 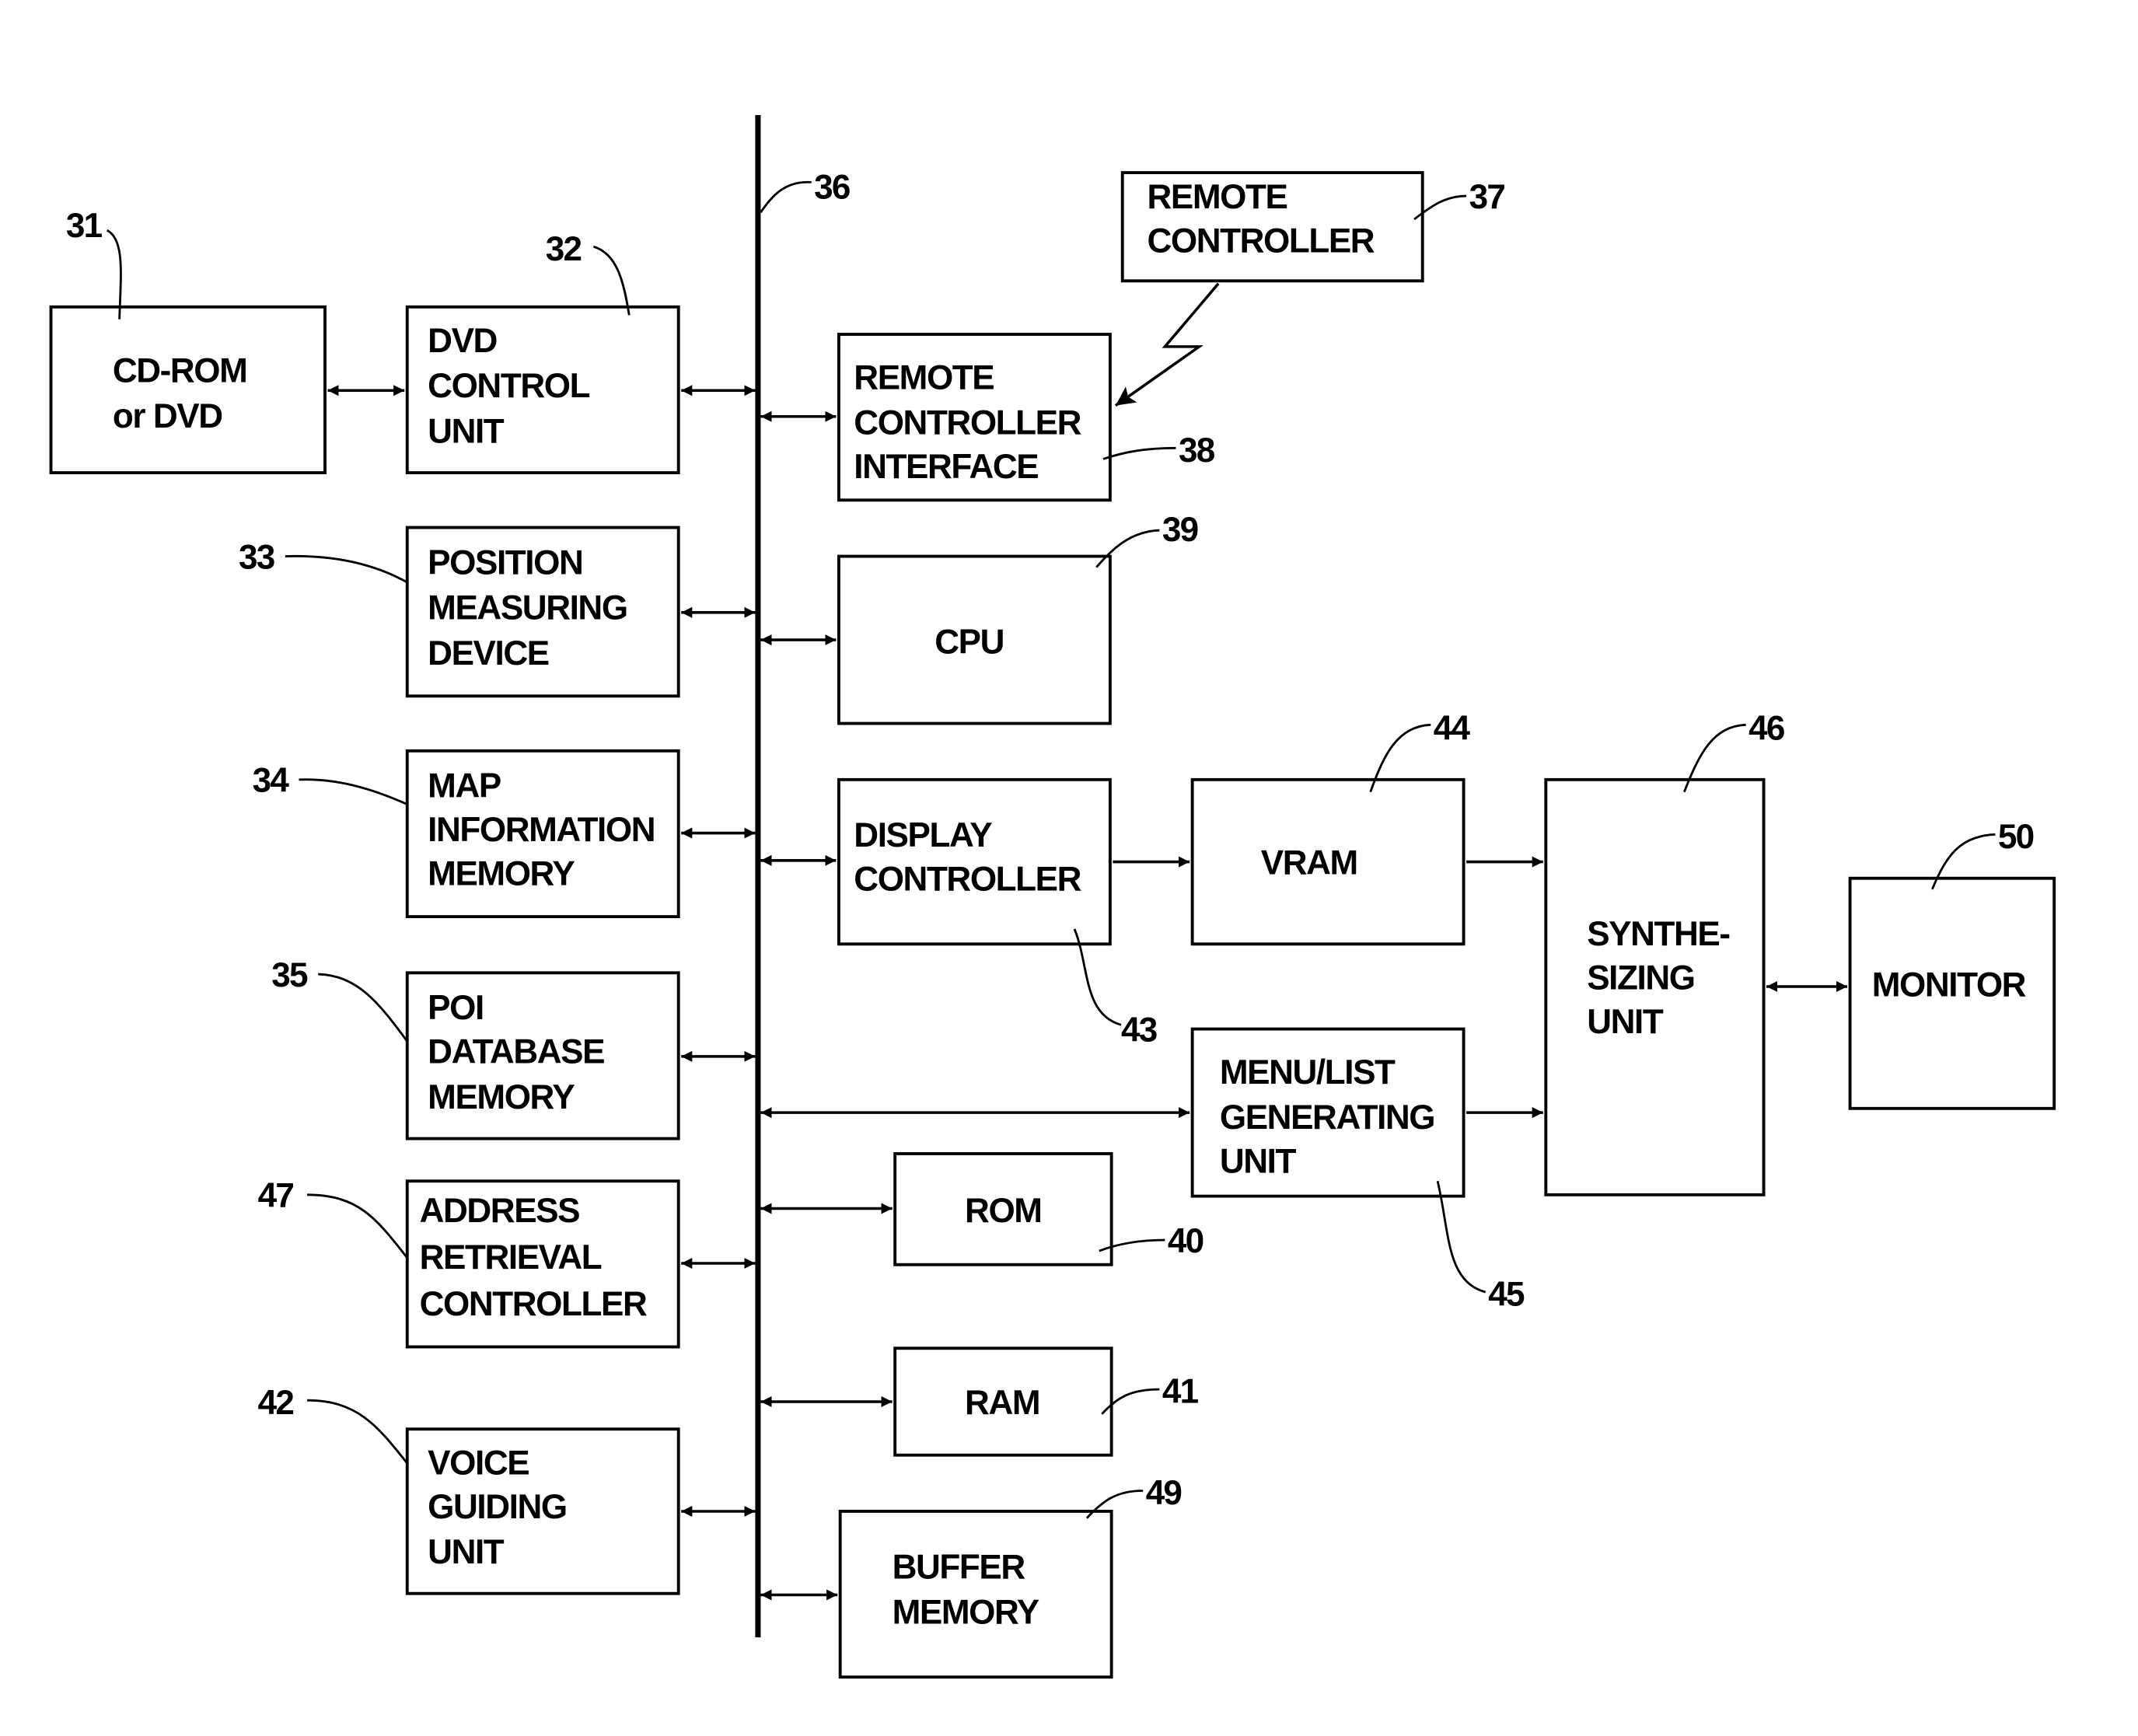 I want to click on block-dvd-control-line3: UNIT, so click(x=466, y=431).